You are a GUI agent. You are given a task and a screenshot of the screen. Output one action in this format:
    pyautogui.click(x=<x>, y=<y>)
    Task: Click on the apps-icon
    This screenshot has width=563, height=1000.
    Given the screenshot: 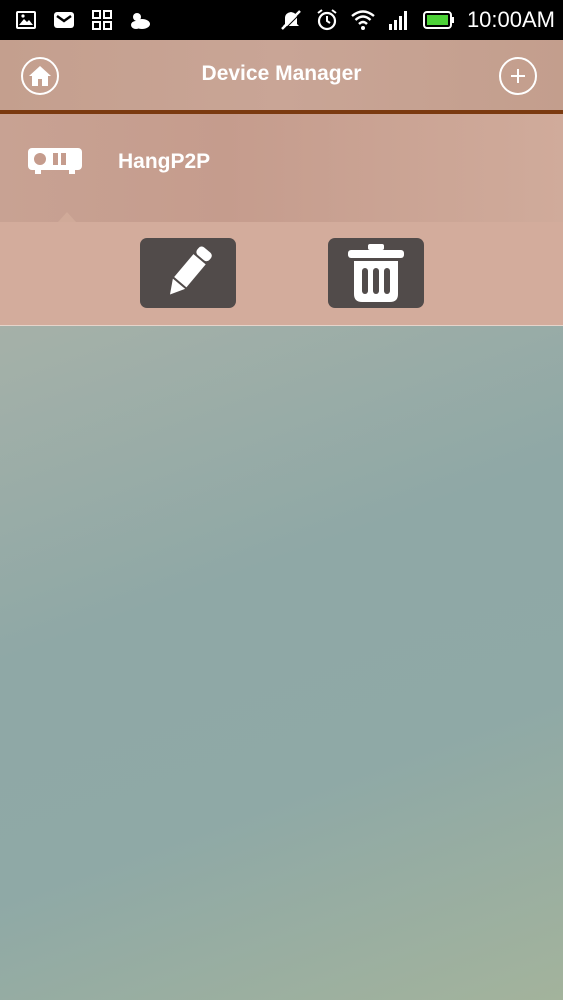 What is the action you would take?
    pyautogui.click(x=102, y=20)
    